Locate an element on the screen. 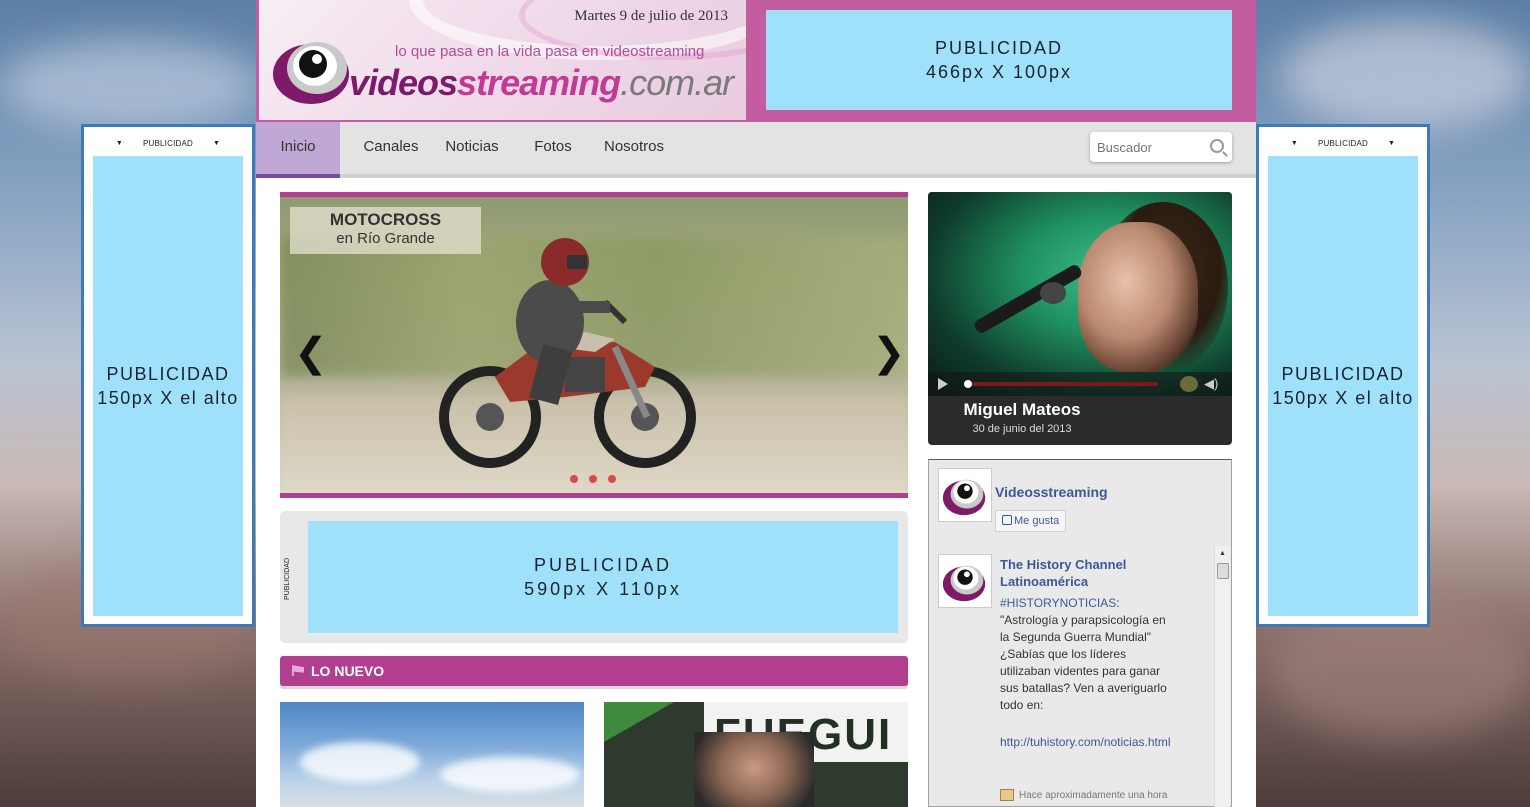 The height and width of the screenshot is (807, 1530). post-url-link: http://tuhistory.com/noticias.html is located at coordinates (1087, 742).